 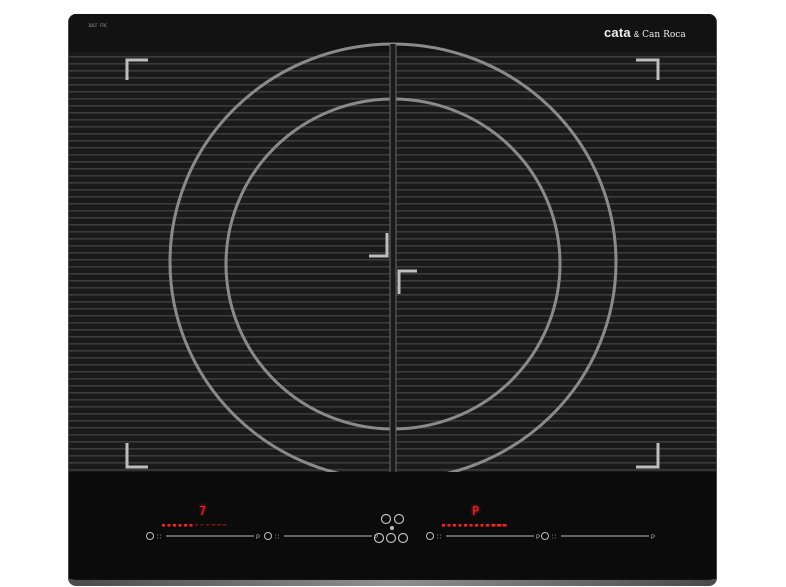 I want to click on right-zone-zone-icon: ∷, so click(x=554, y=537).